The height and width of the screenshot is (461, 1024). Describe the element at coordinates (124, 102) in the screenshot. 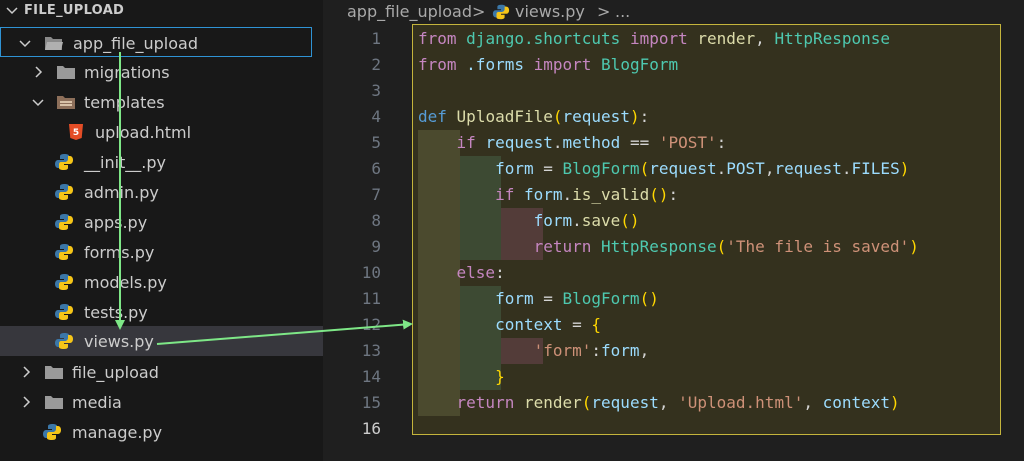

I see `tree-item-label: templates` at that location.